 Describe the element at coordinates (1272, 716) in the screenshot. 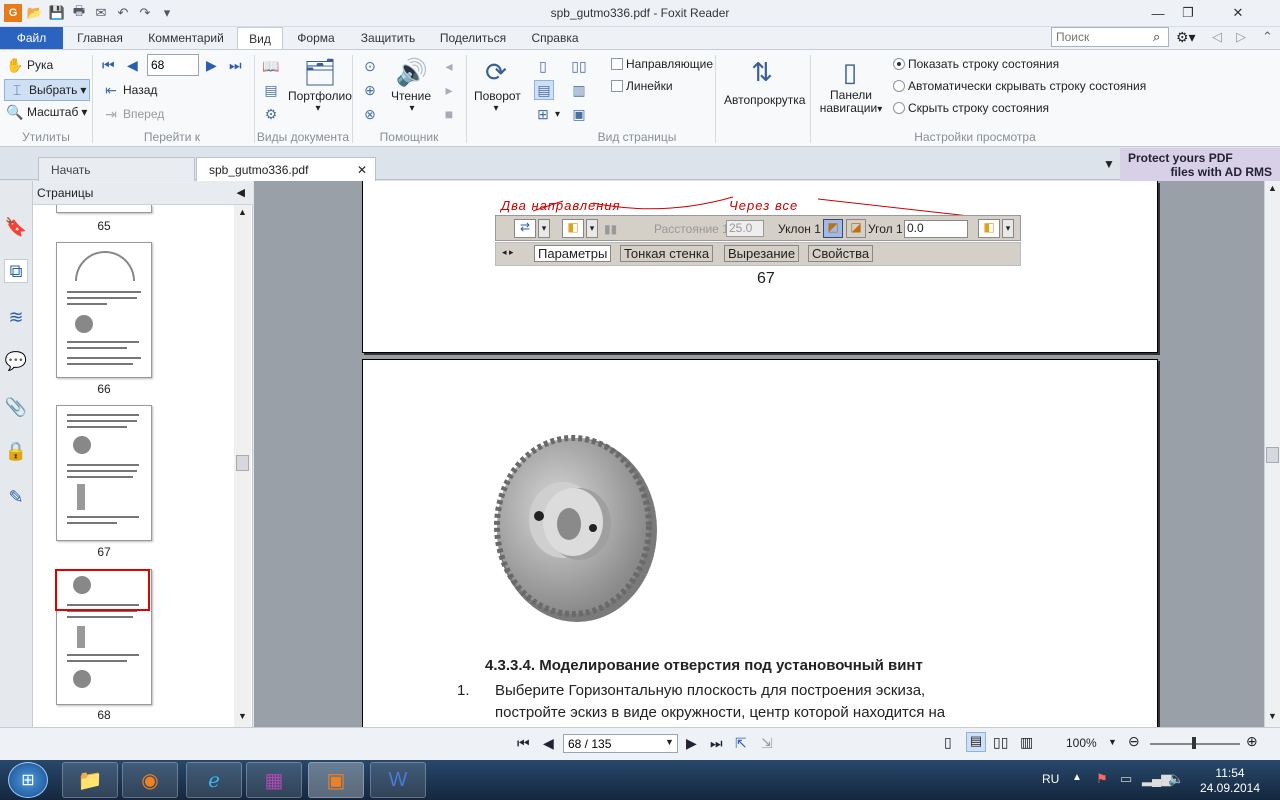

I see `scroll-down-icon: ▼` at that location.